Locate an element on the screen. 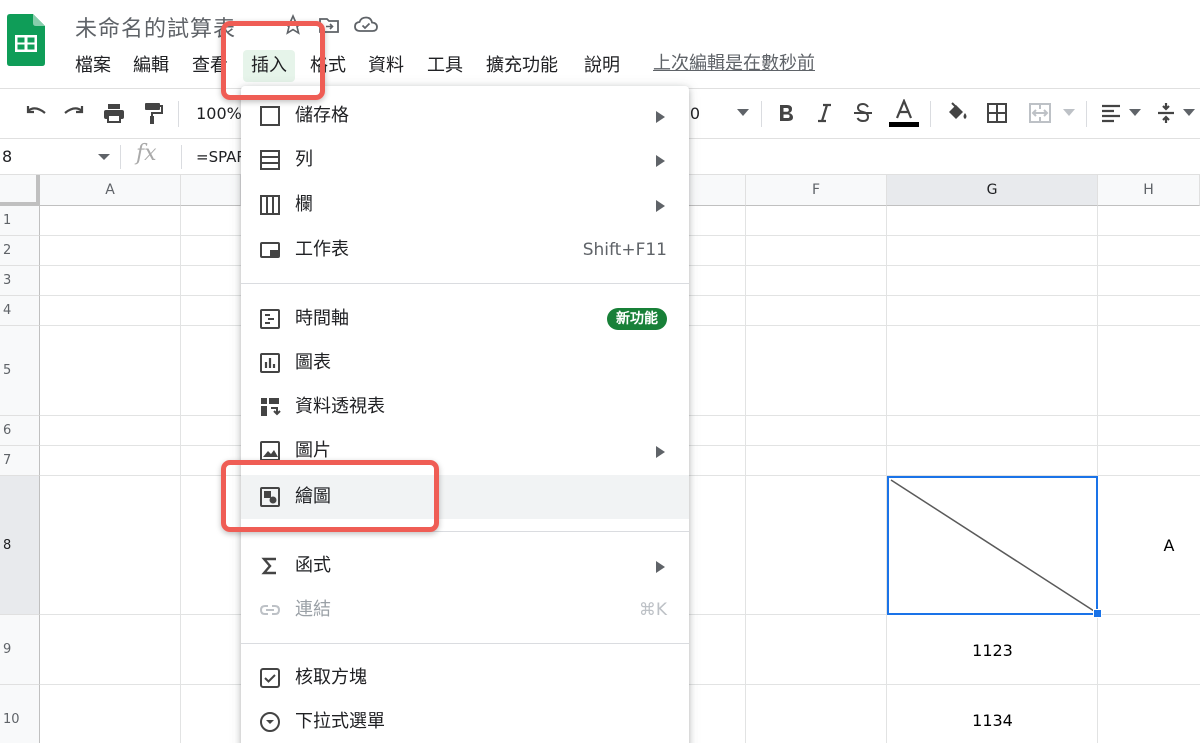 This screenshot has width=1200, height=743. menu-help: 說明 is located at coordinates (602, 66).